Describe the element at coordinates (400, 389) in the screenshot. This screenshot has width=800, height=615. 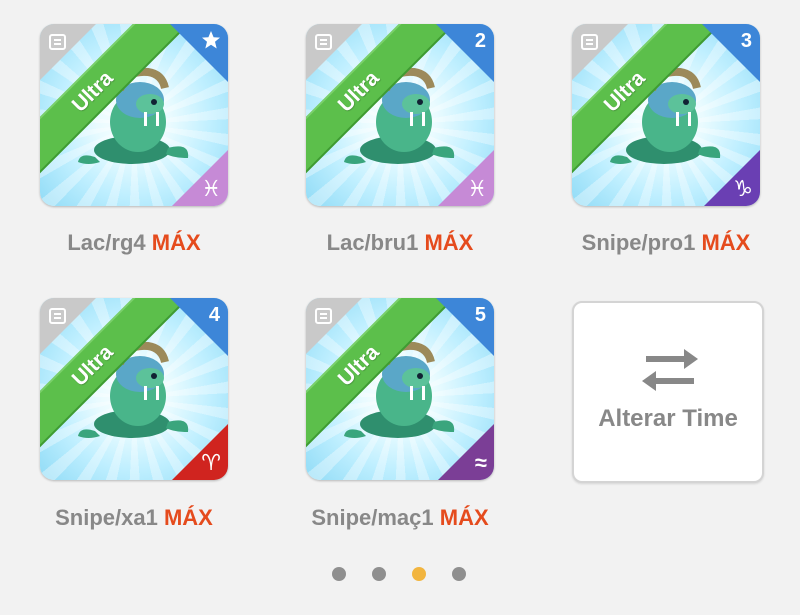
I see `monster-card-5: Ultra 5 ≈` at that location.